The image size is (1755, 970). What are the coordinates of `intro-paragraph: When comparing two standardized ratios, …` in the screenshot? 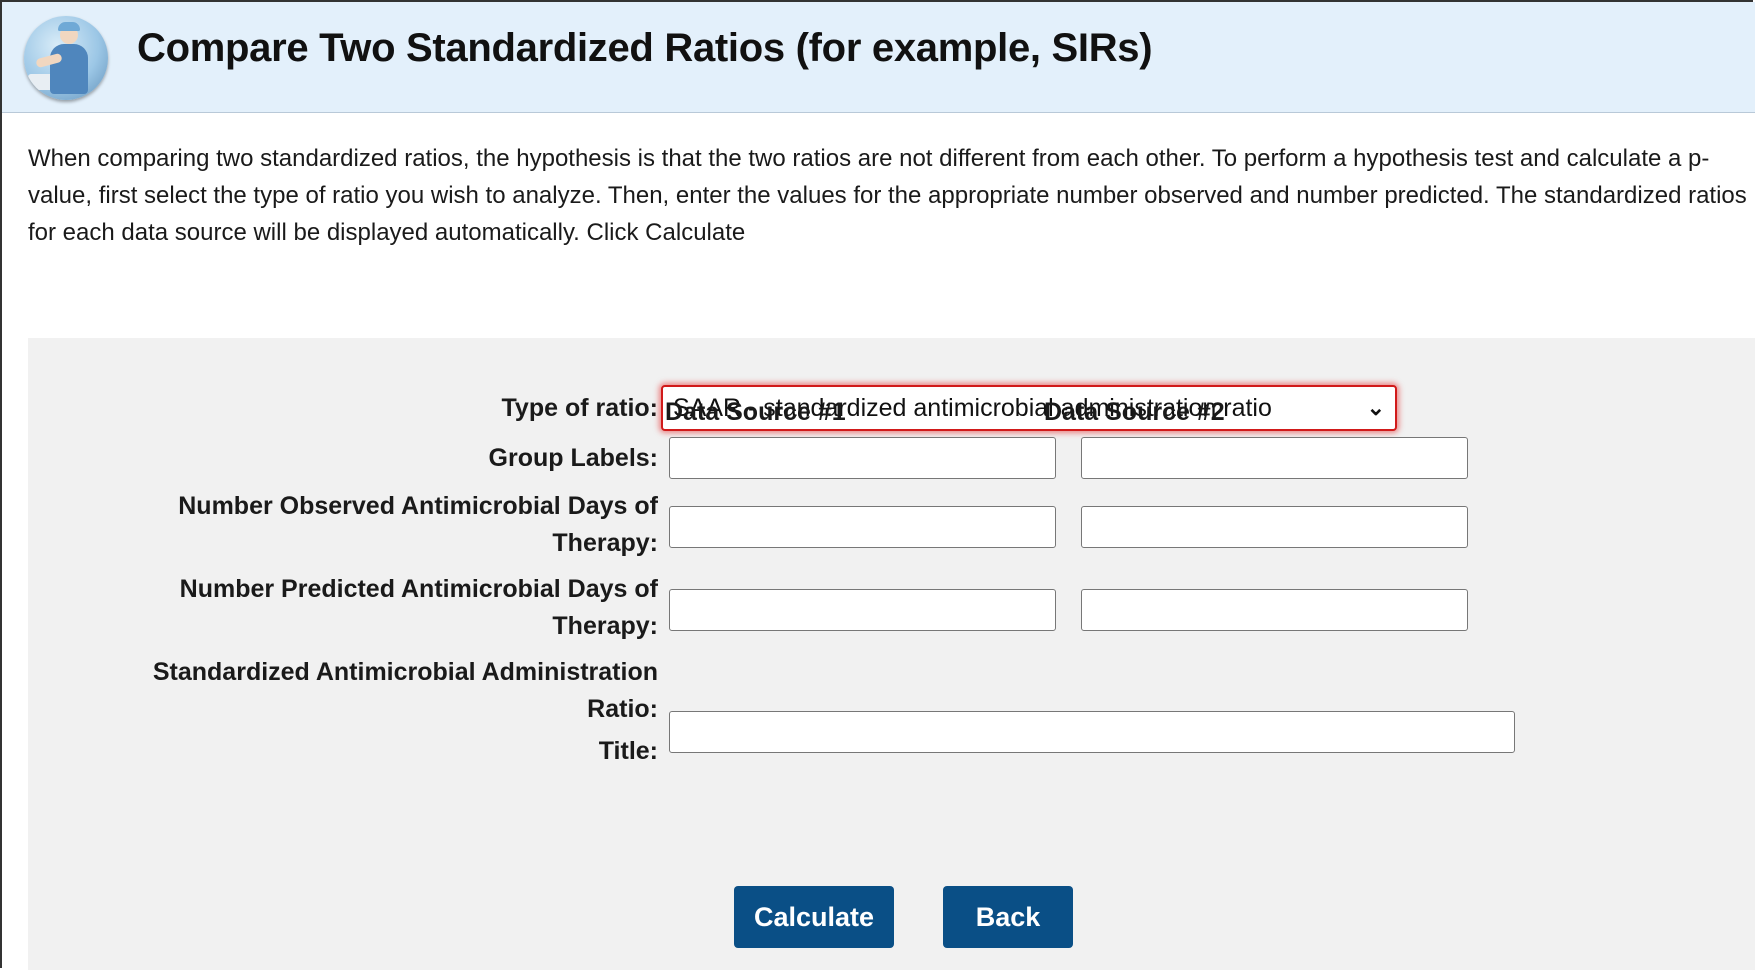 It's located at (887, 195).